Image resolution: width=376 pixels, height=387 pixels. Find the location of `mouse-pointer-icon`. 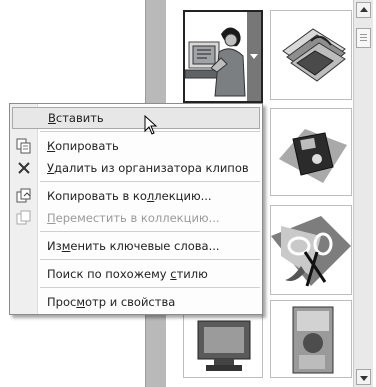

mouse-pointer-icon is located at coordinates (151, 125).